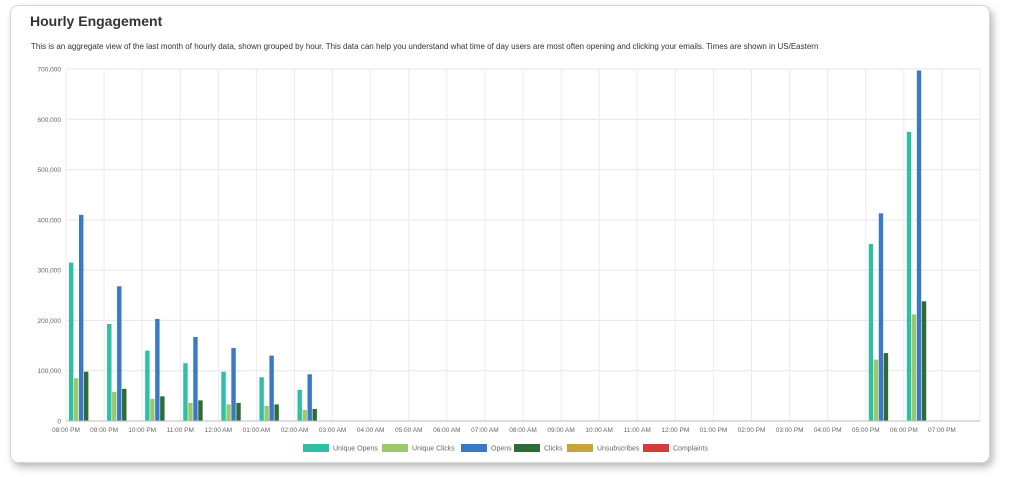  Describe the element at coordinates (446, 430) in the screenshot. I see `x-tick-label: 06:00 AM` at that location.